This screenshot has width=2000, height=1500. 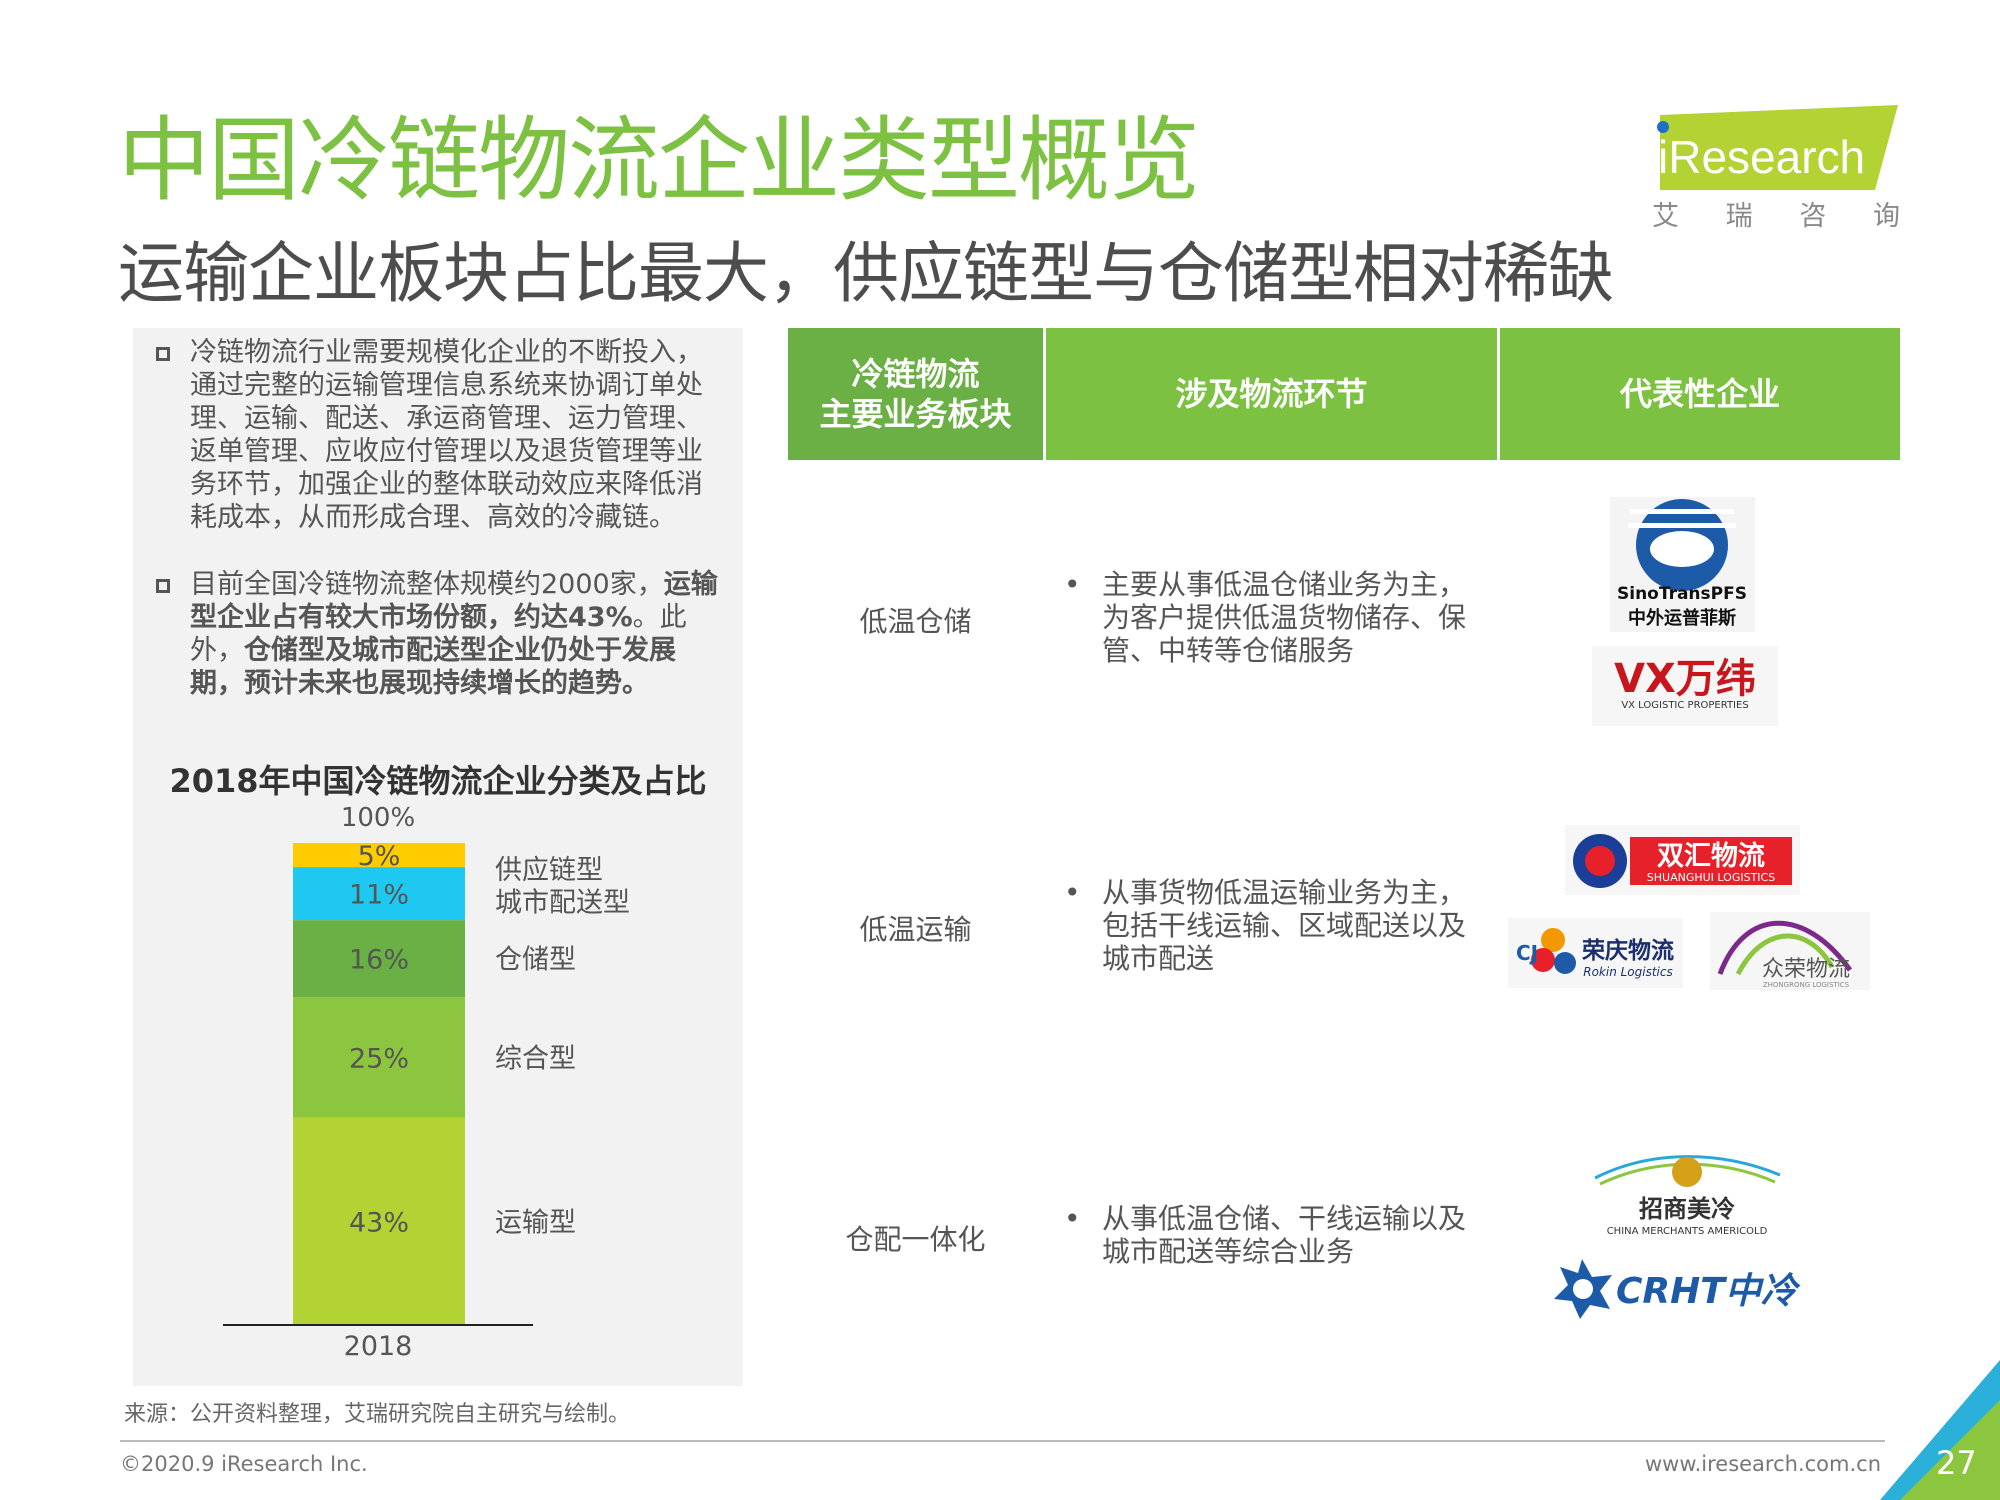 I want to click on logo-char: 瑞, so click(x=1739, y=216).